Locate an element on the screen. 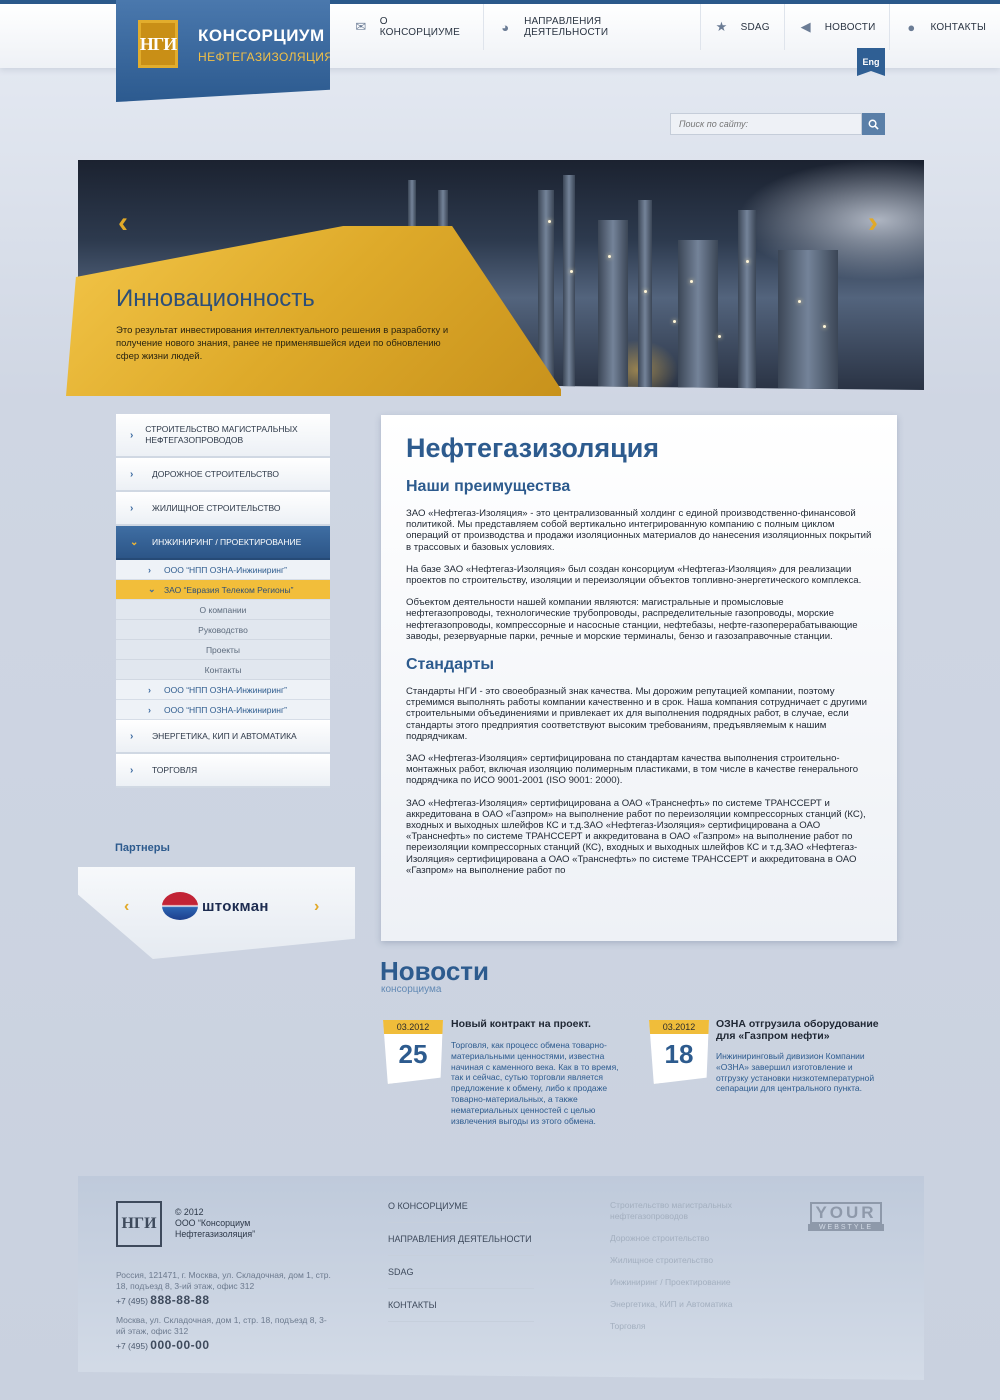  partner-logo-emblem is located at coordinates (180, 906).